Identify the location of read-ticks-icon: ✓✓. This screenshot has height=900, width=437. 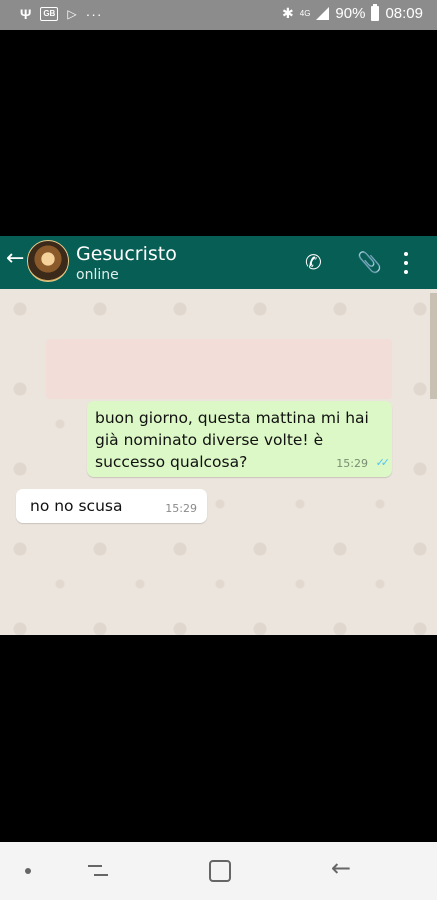
(383, 462).